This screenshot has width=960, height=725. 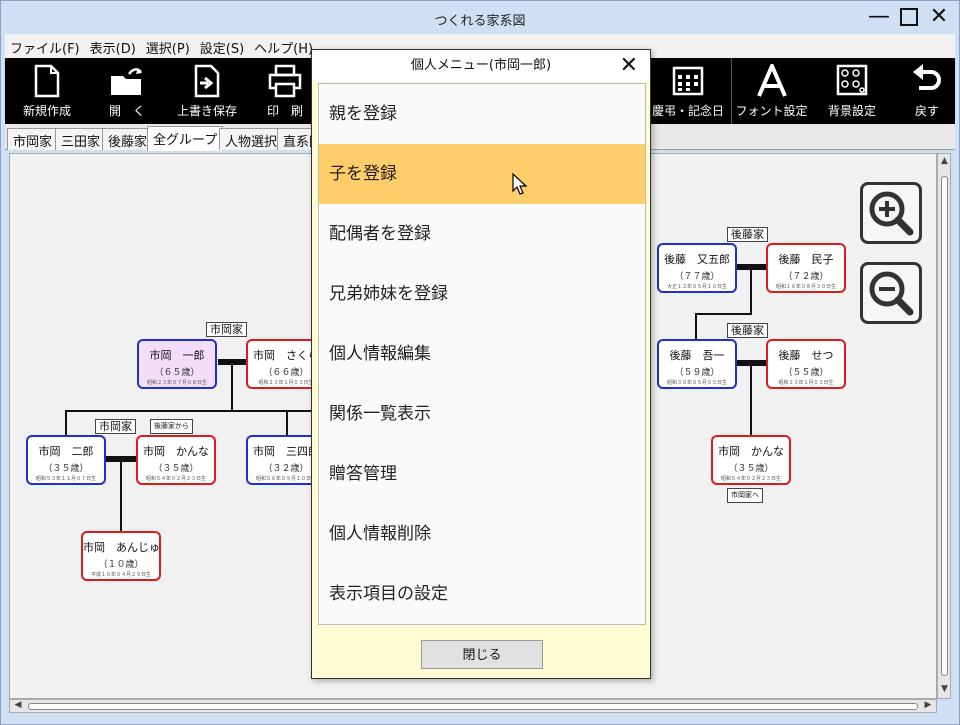 What do you see at coordinates (120, 575) in the screenshot?
I see `person-birthdate: 平成１６年０４月２９日生` at bounding box center [120, 575].